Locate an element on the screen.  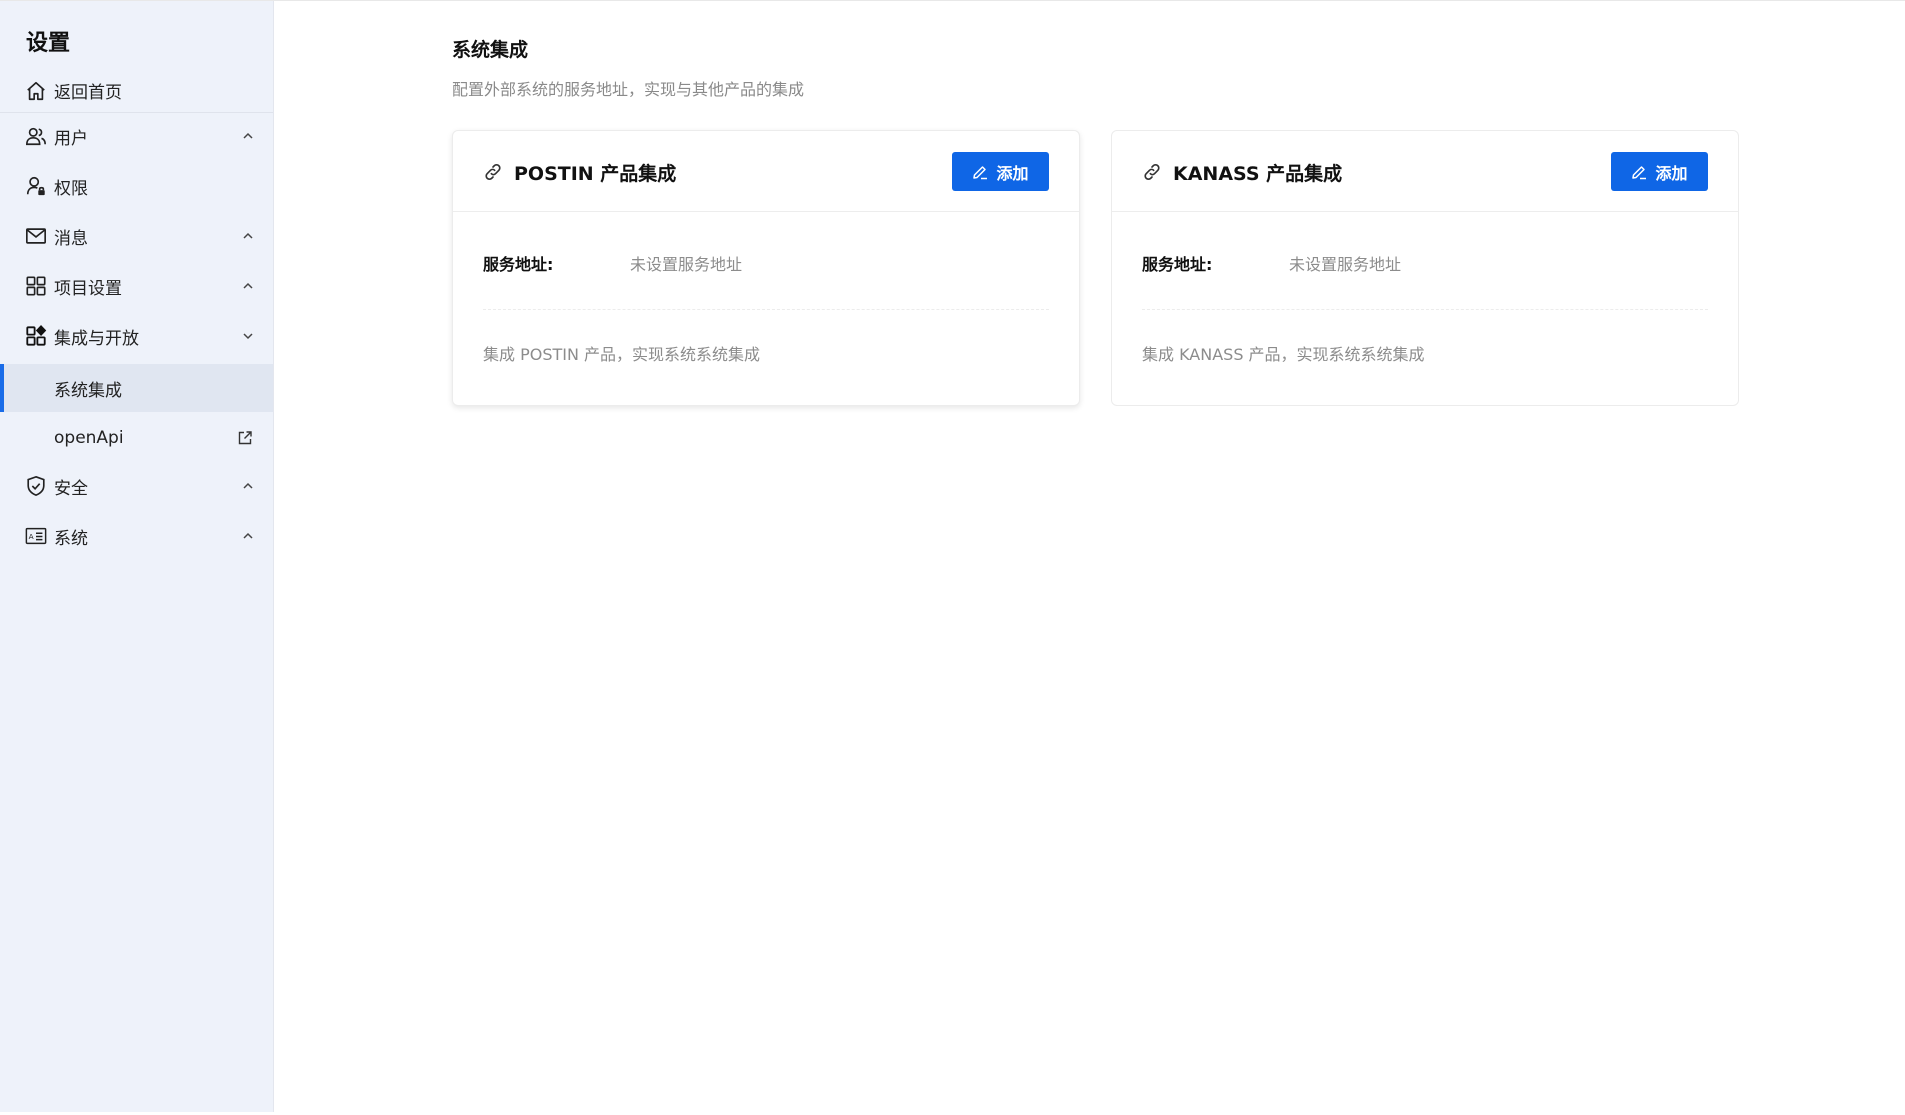
sidebar-item-users: 用户 is located at coordinates (136, 136).